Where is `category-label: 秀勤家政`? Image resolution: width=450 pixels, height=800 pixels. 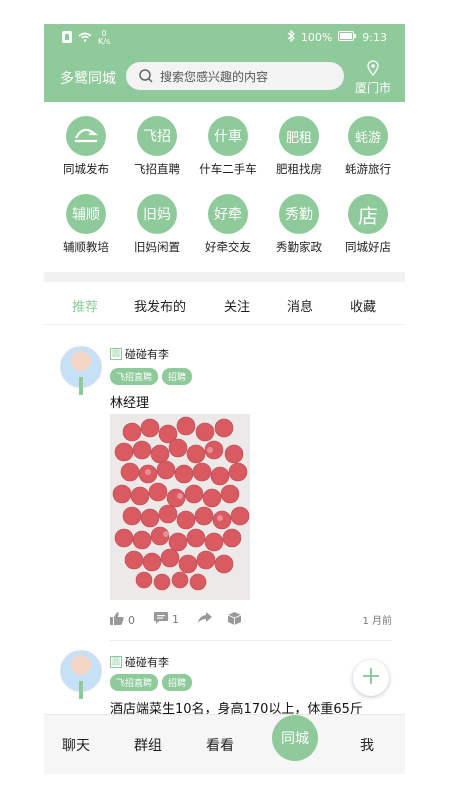
category-label: 秀勤家政 is located at coordinates (299, 247).